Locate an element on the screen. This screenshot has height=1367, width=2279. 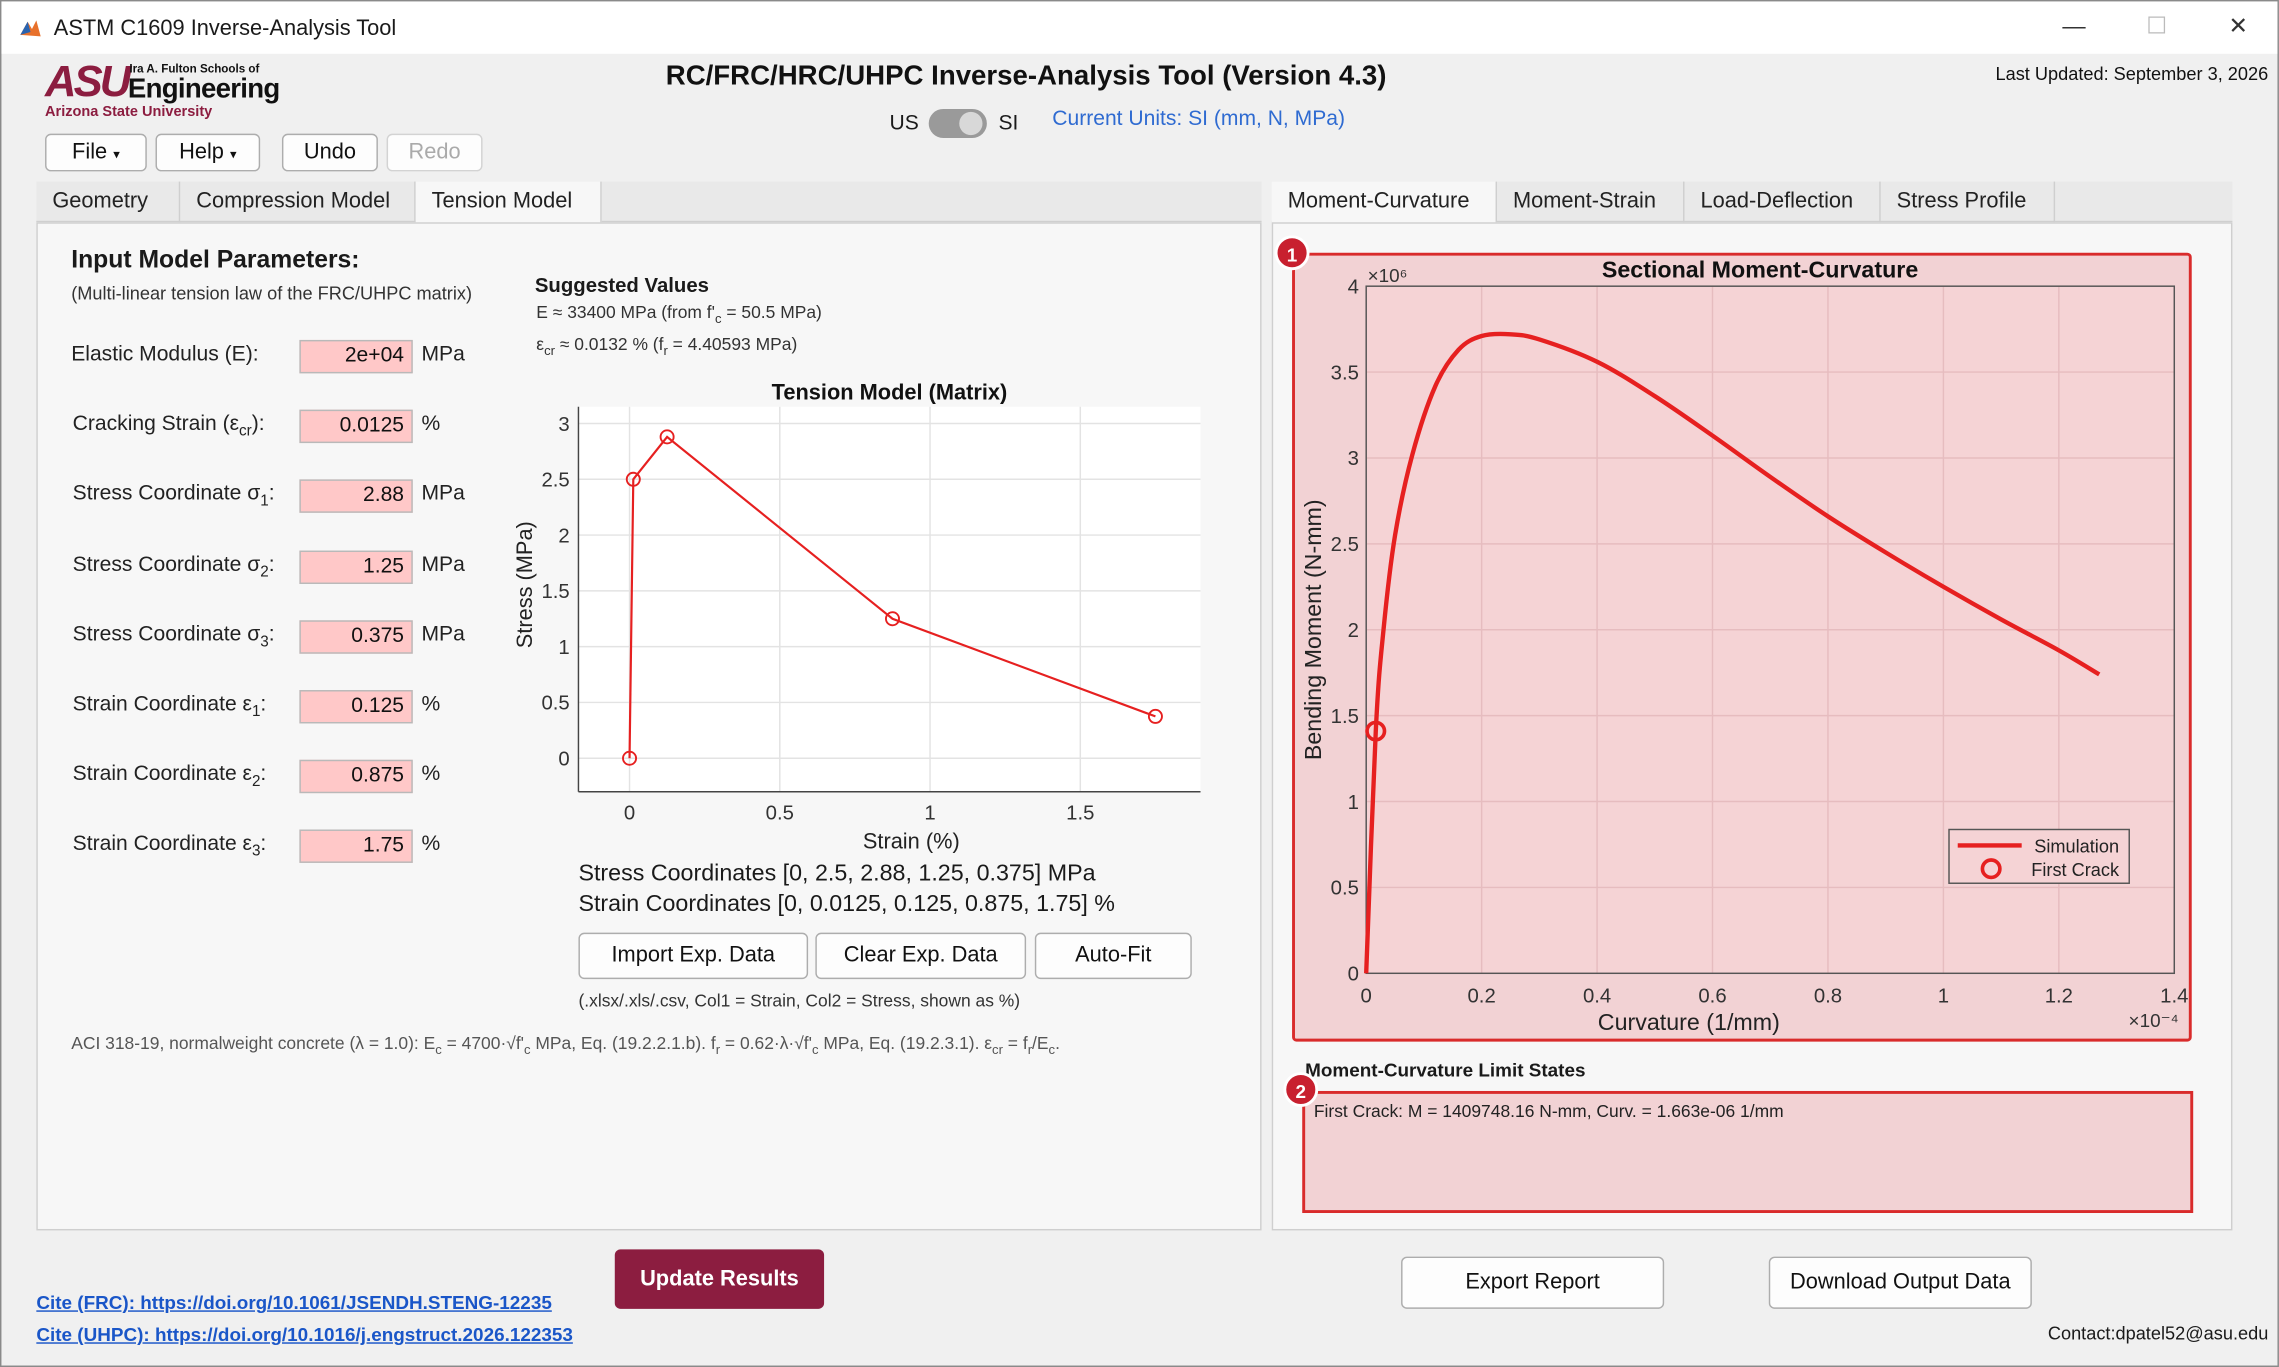
file-menu-button: File ▾ is located at coordinates (96, 152).